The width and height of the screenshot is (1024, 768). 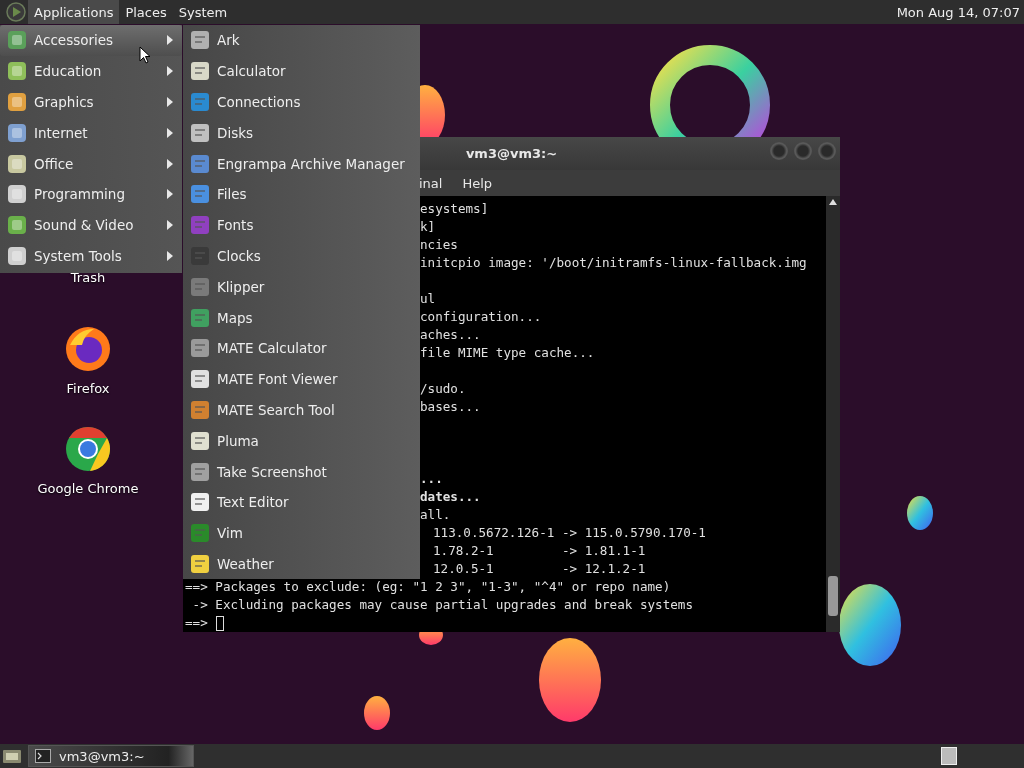 What do you see at coordinates (454, 208) in the screenshot?
I see `terminal-line: esystems]` at bounding box center [454, 208].